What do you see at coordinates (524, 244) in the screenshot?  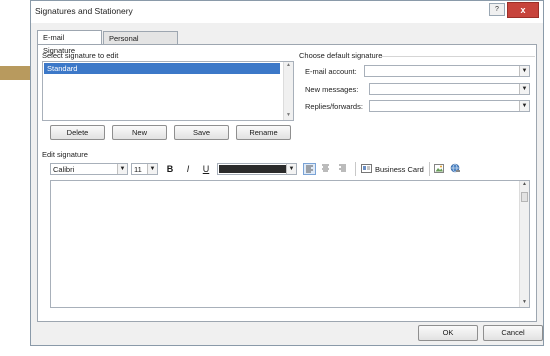 I see `editor-scrollbar: ▲ ▼` at bounding box center [524, 244].